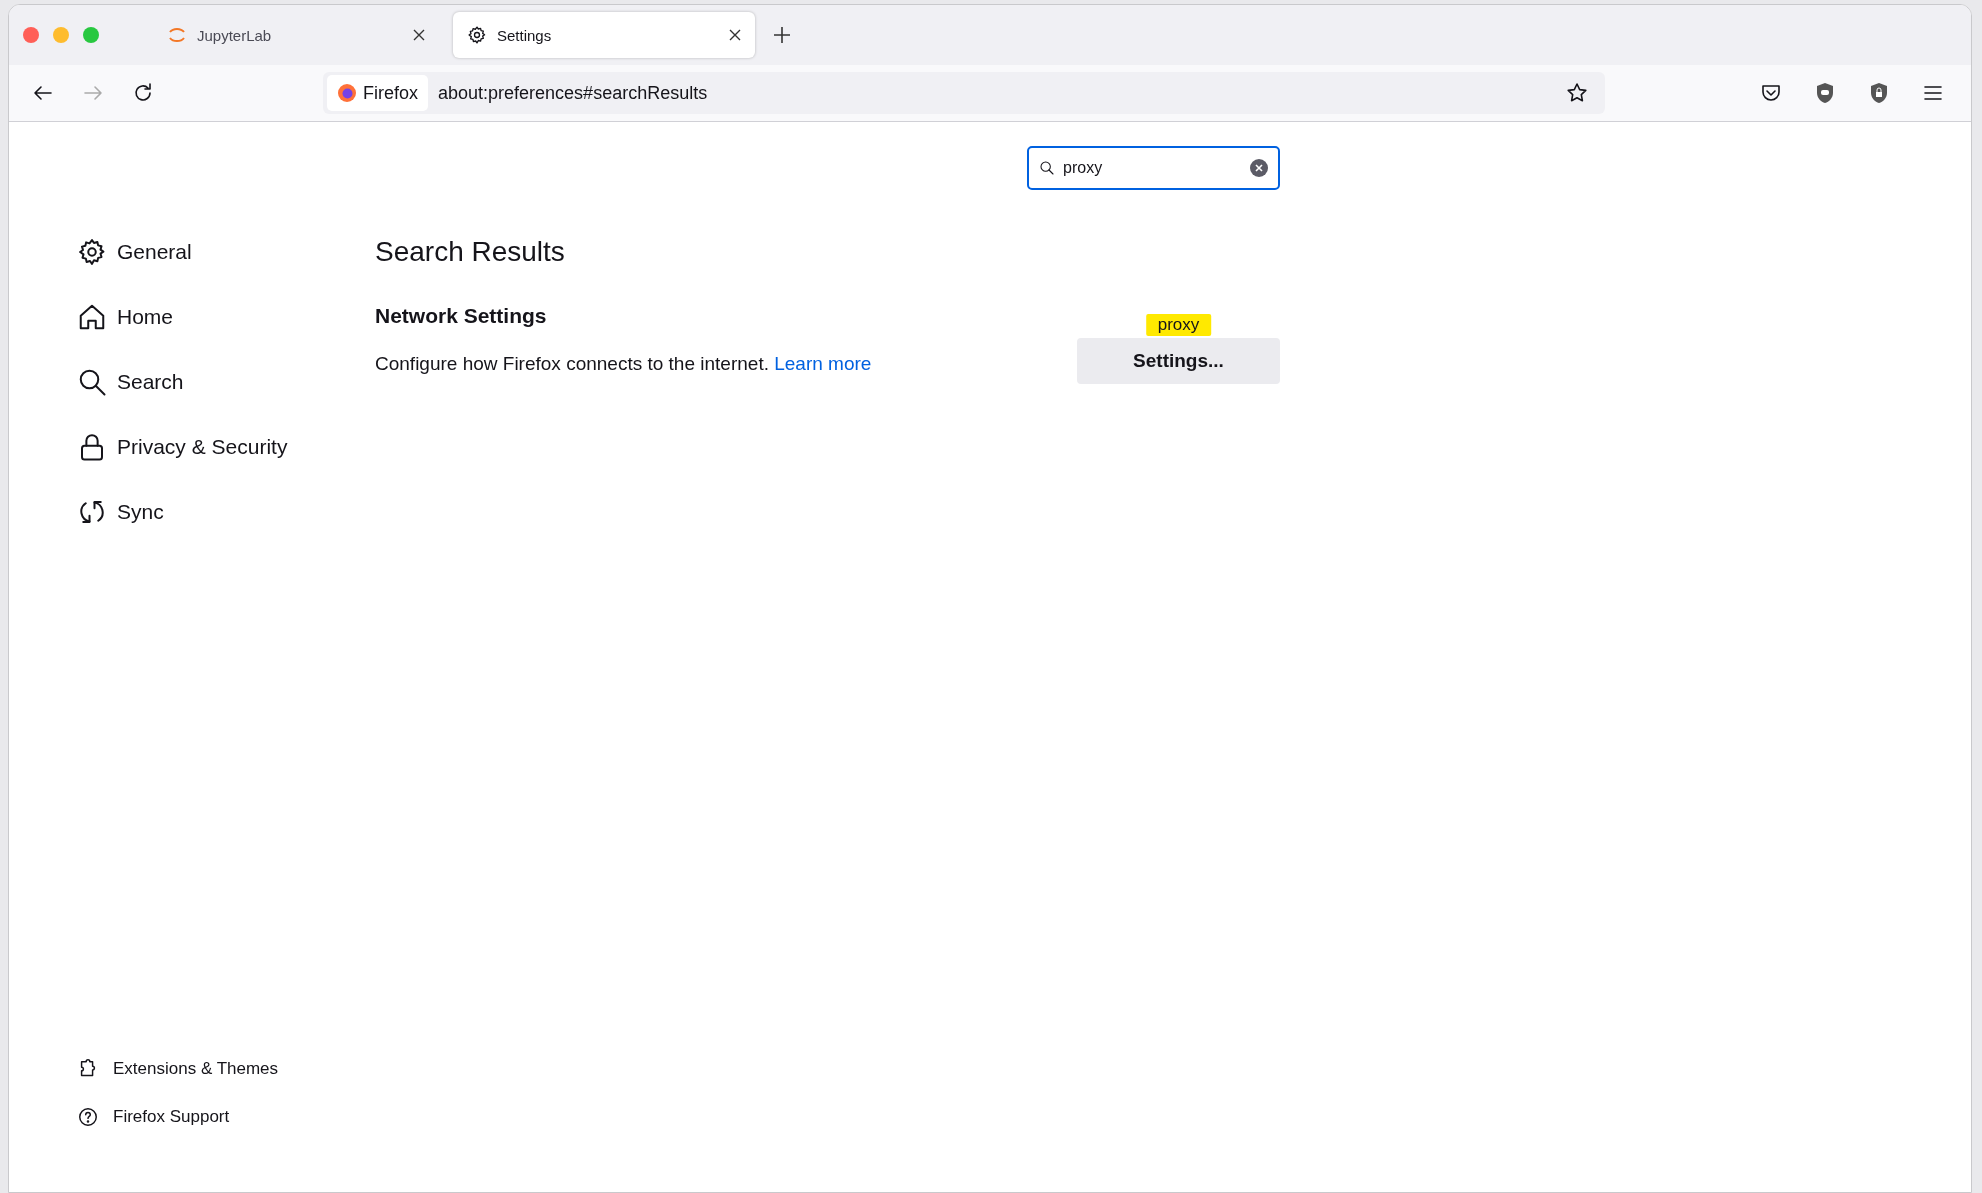  Describe the element at coordinates (177, 35) in the screenshot. I see `arc-icon` at that location.